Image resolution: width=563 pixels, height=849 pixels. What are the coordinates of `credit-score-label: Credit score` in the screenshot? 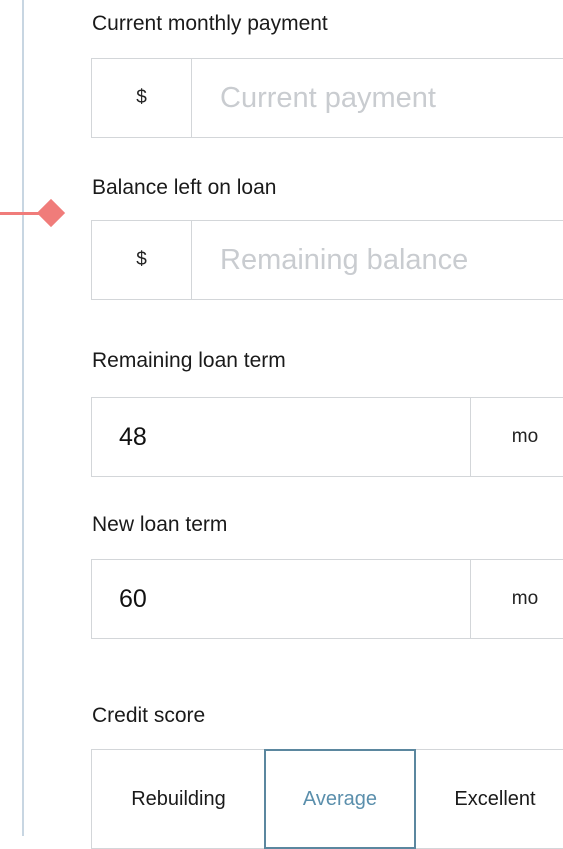 It's located at (149, 715).